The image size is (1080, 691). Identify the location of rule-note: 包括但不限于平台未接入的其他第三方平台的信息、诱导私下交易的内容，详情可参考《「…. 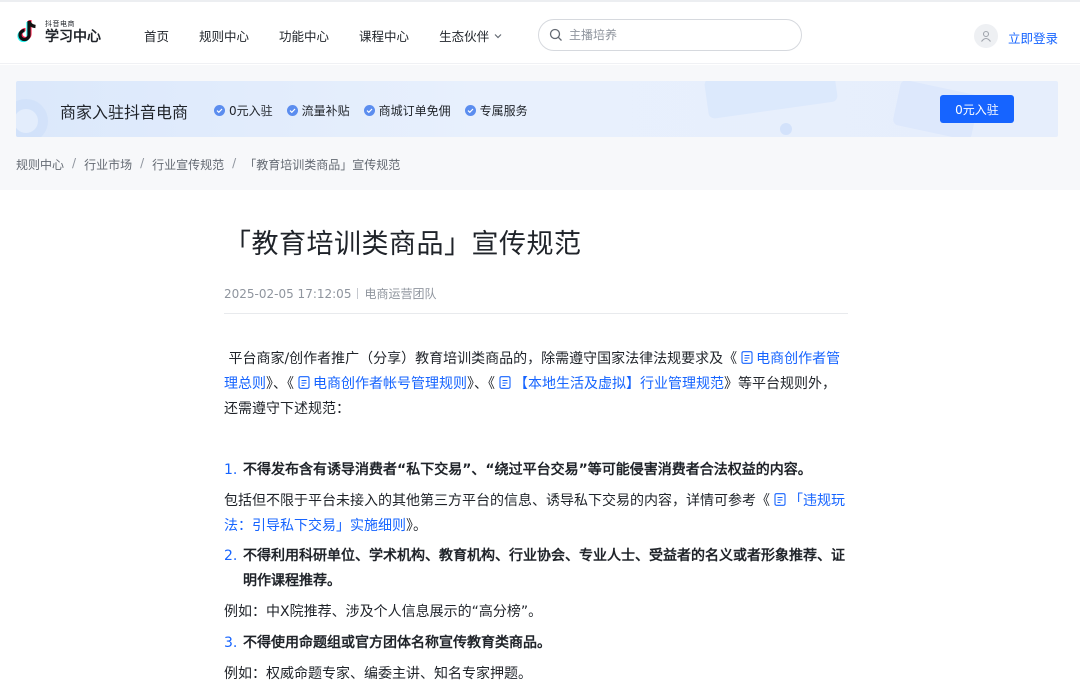
(536, 514).